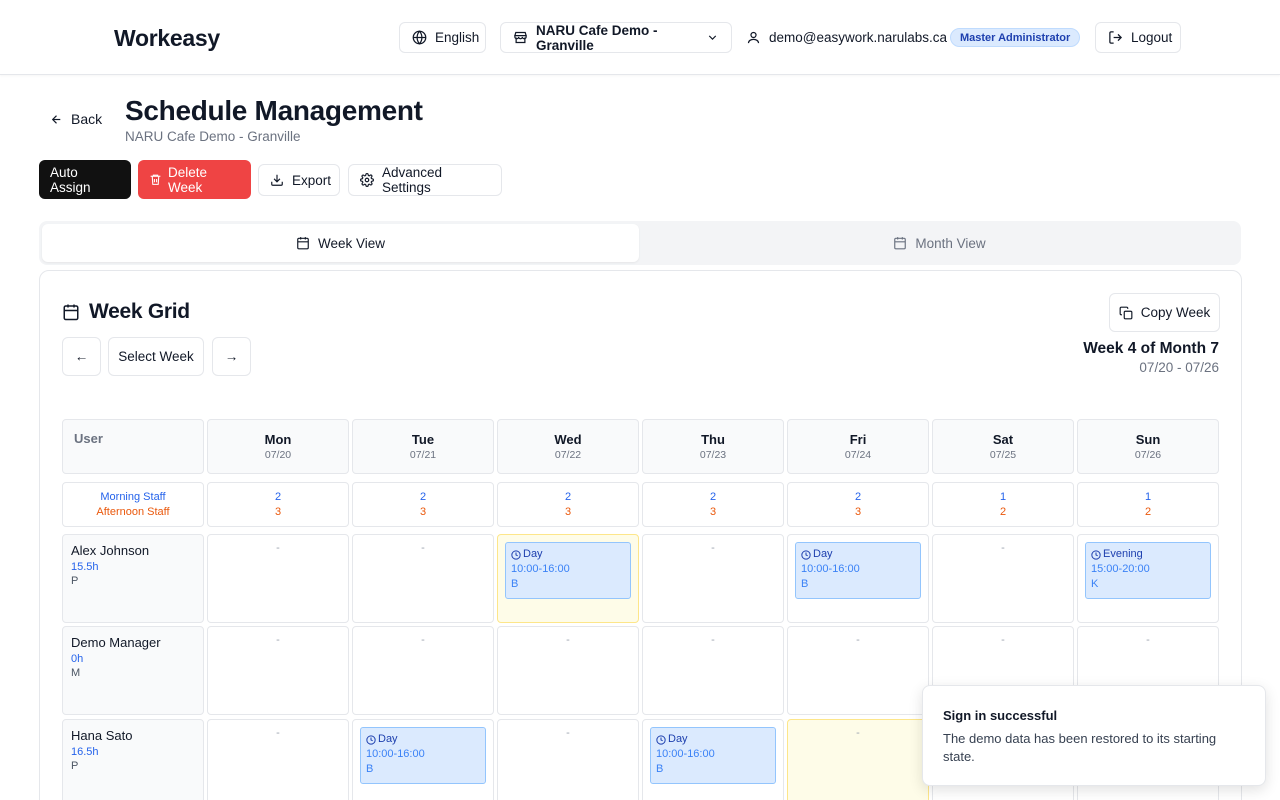 This screenshot has width=1280, height=800. Describe the element at coordinates (278, 504) in the screenshot. I see `staff-count-mon: 23` at that location.